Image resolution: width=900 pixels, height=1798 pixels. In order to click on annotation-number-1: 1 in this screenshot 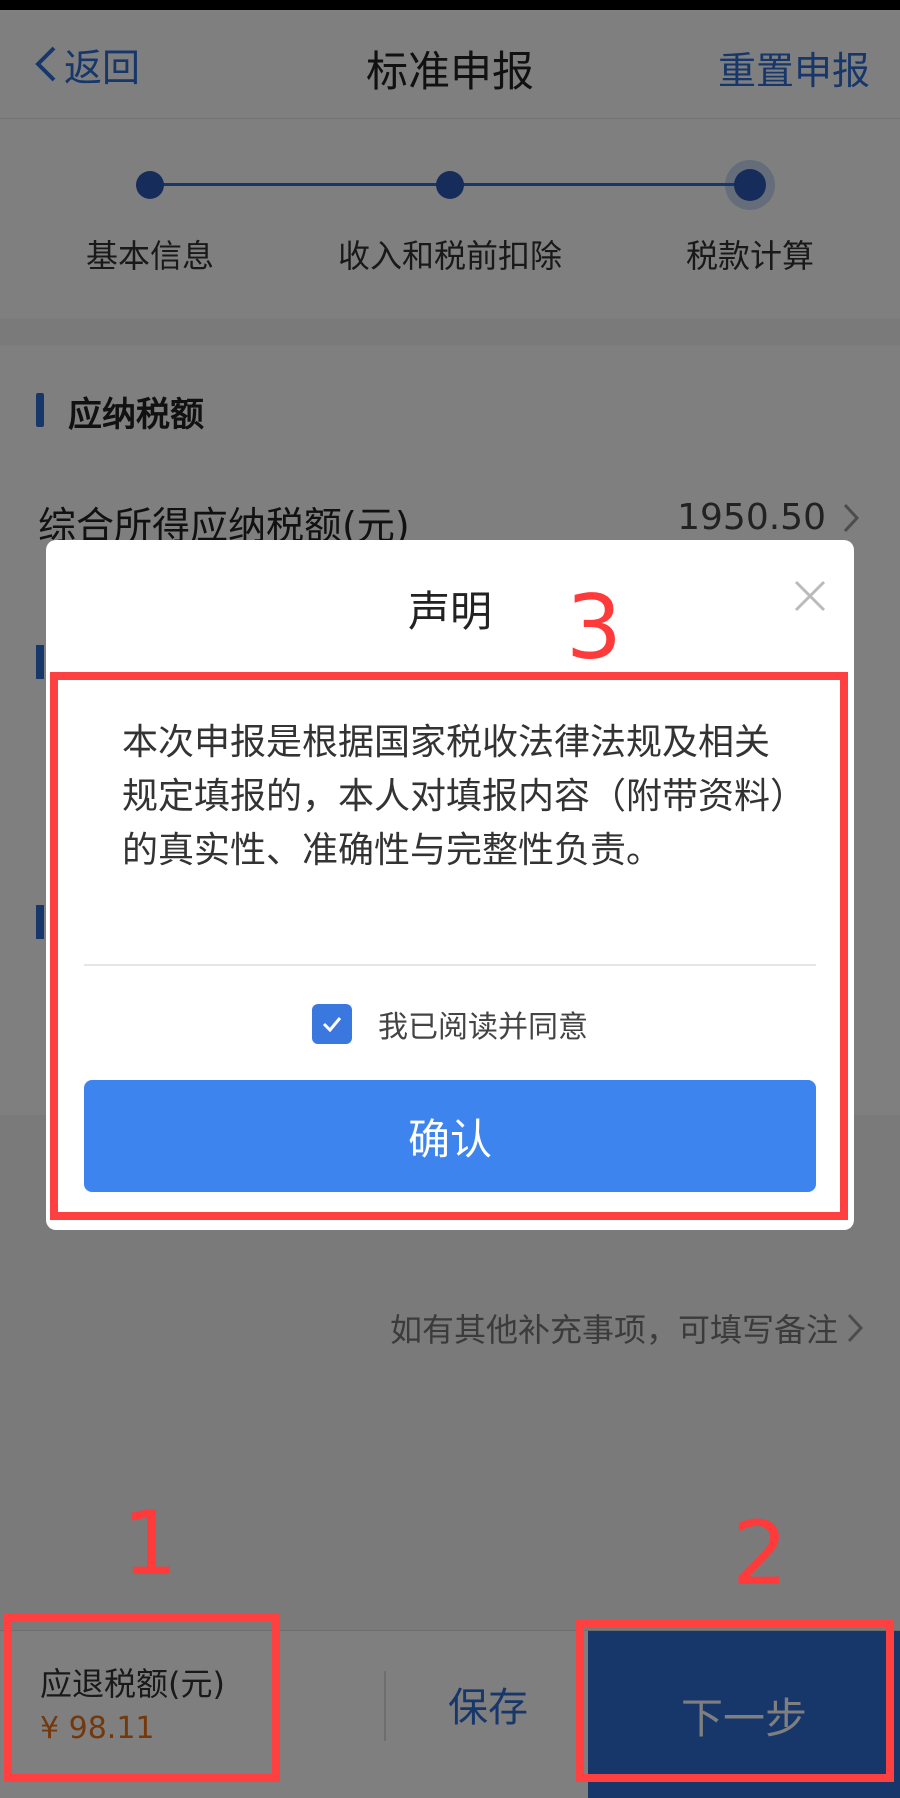, I will do `click(150, 1543)`.